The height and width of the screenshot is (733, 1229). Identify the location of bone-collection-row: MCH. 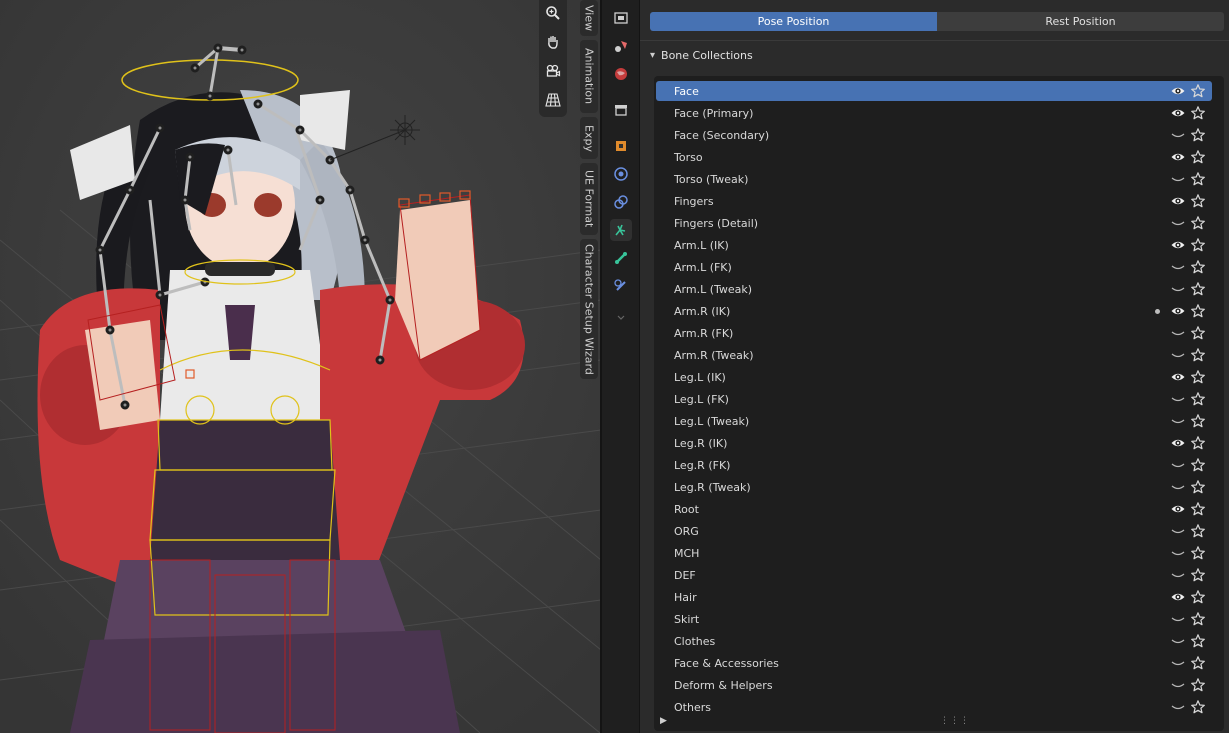
(934, 553).